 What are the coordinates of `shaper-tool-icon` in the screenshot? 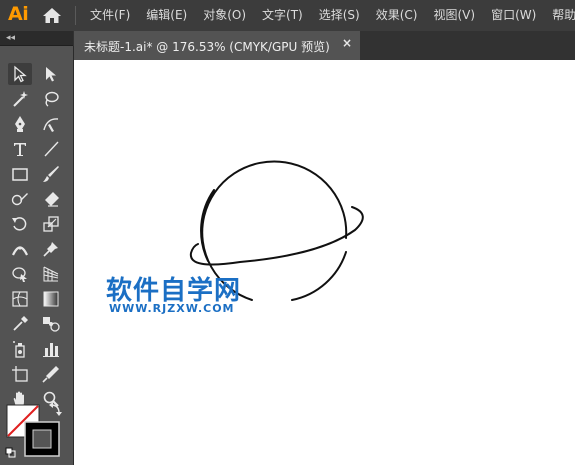 It's located at (20, 199).